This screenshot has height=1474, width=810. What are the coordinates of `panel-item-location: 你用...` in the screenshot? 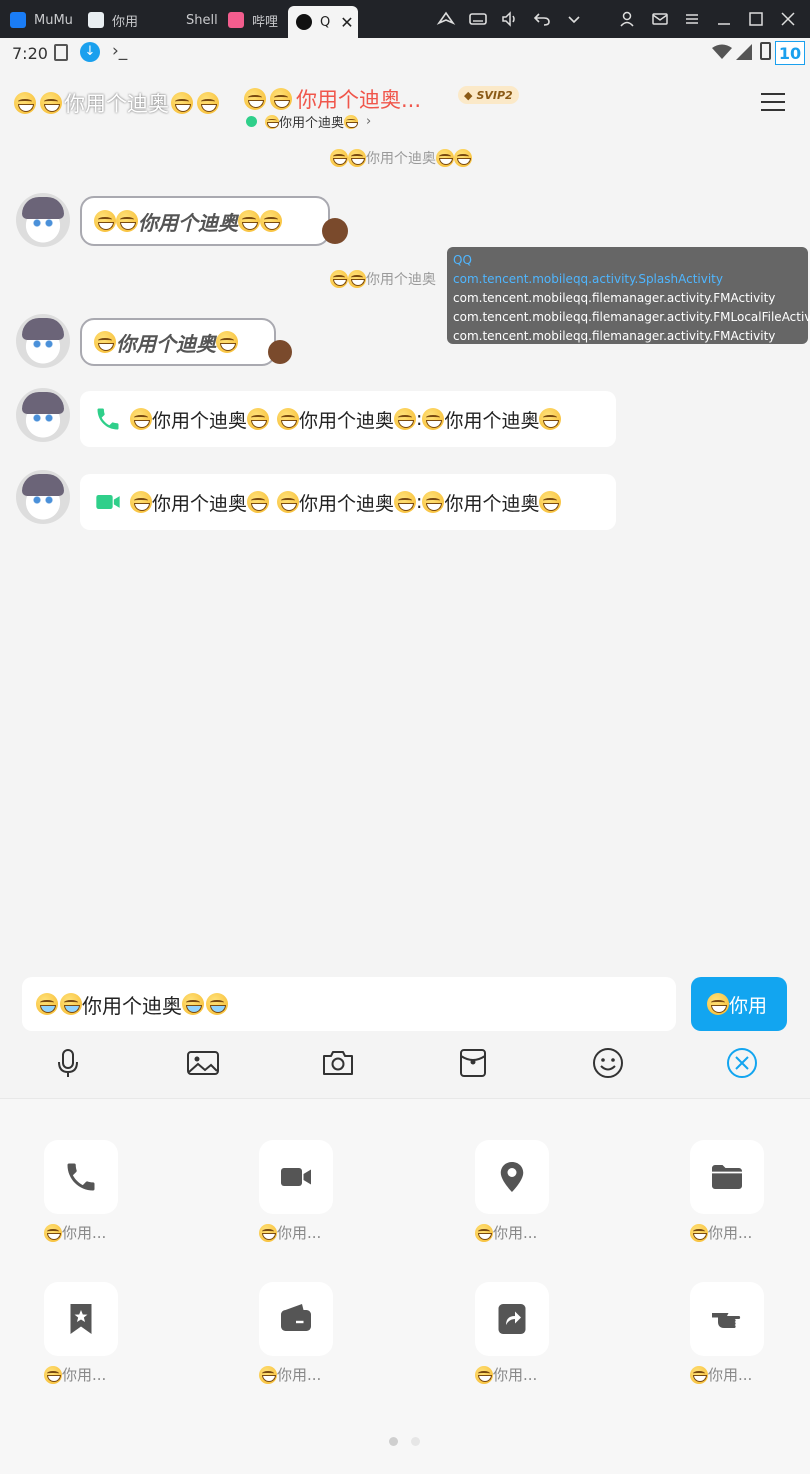 It's located at (513, 1191).